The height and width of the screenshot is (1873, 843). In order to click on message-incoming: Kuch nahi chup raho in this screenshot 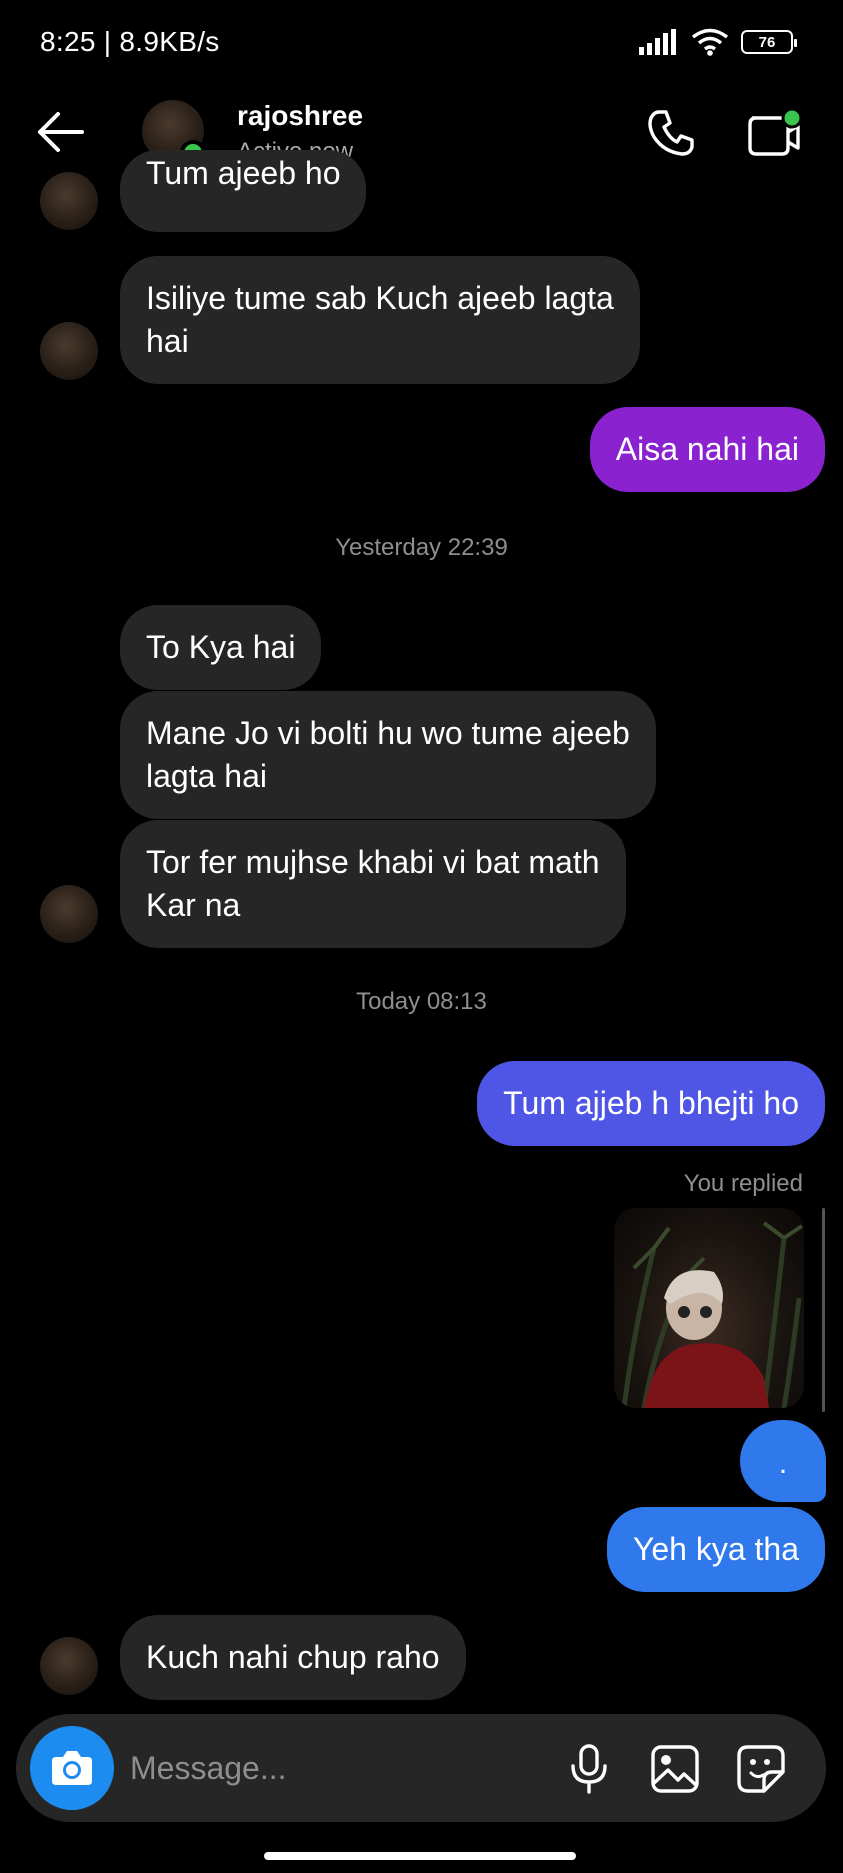, I will do `click(293, 1657)`.